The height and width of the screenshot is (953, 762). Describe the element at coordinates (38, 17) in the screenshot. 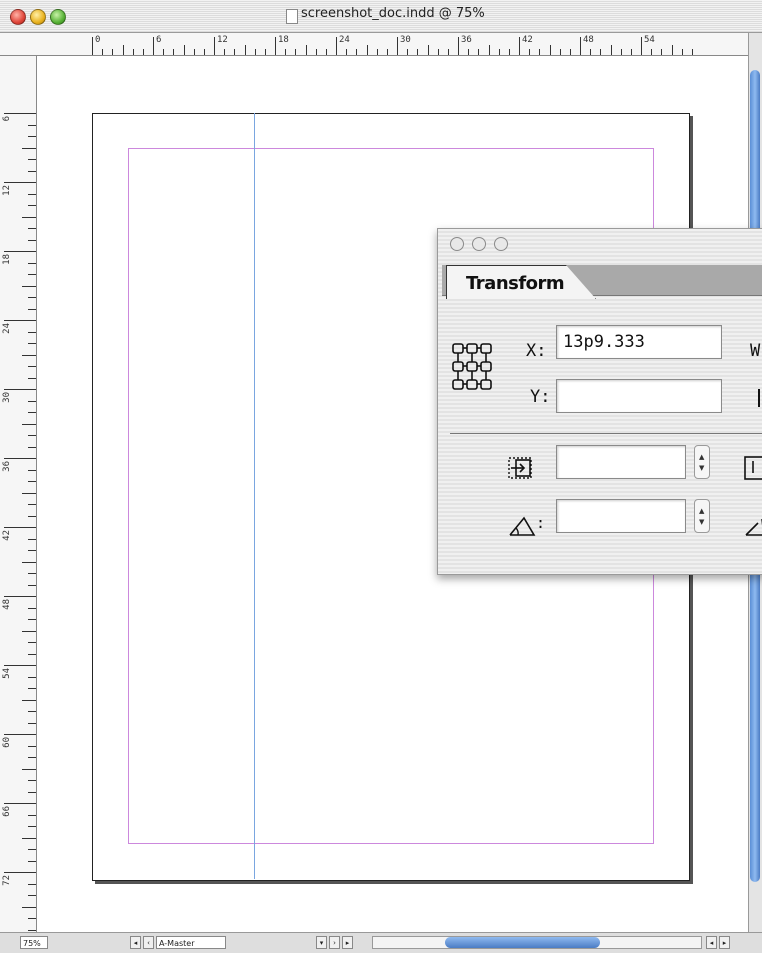

I see `minimize-window-button` at that location.